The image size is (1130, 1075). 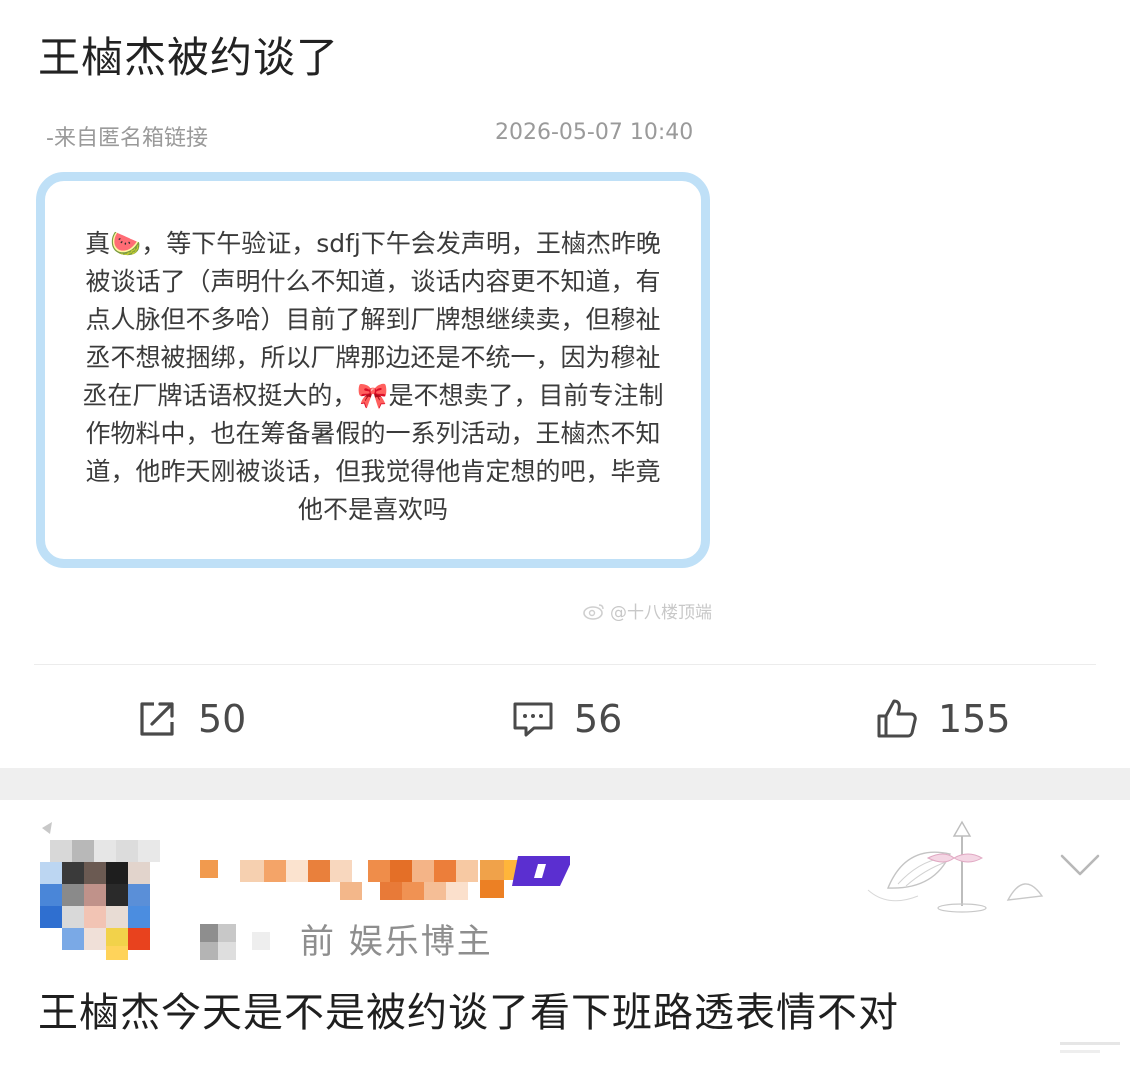 I want to click on like-count: 155, so click(x=974, y=719).